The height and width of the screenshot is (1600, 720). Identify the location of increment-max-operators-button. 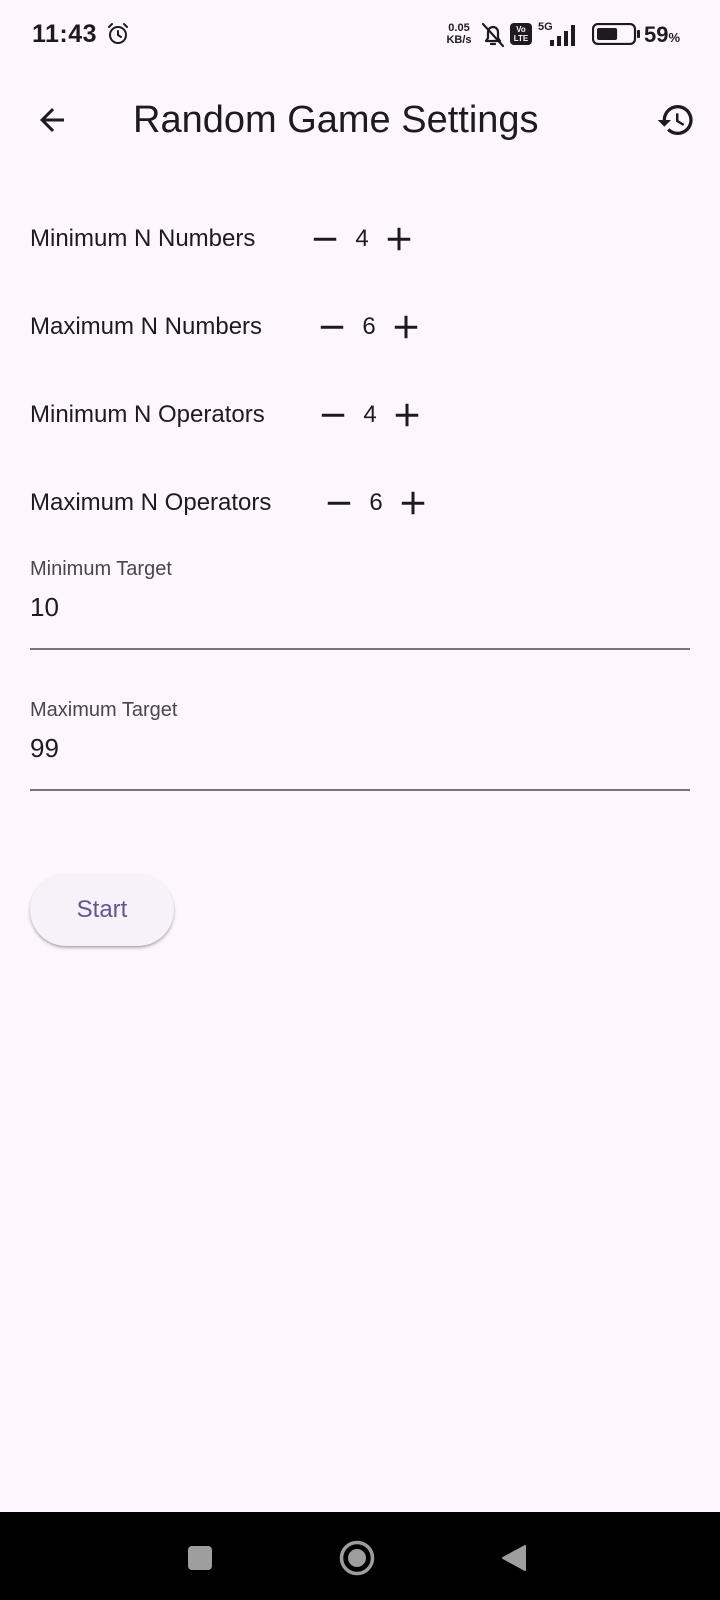
(413, 503).